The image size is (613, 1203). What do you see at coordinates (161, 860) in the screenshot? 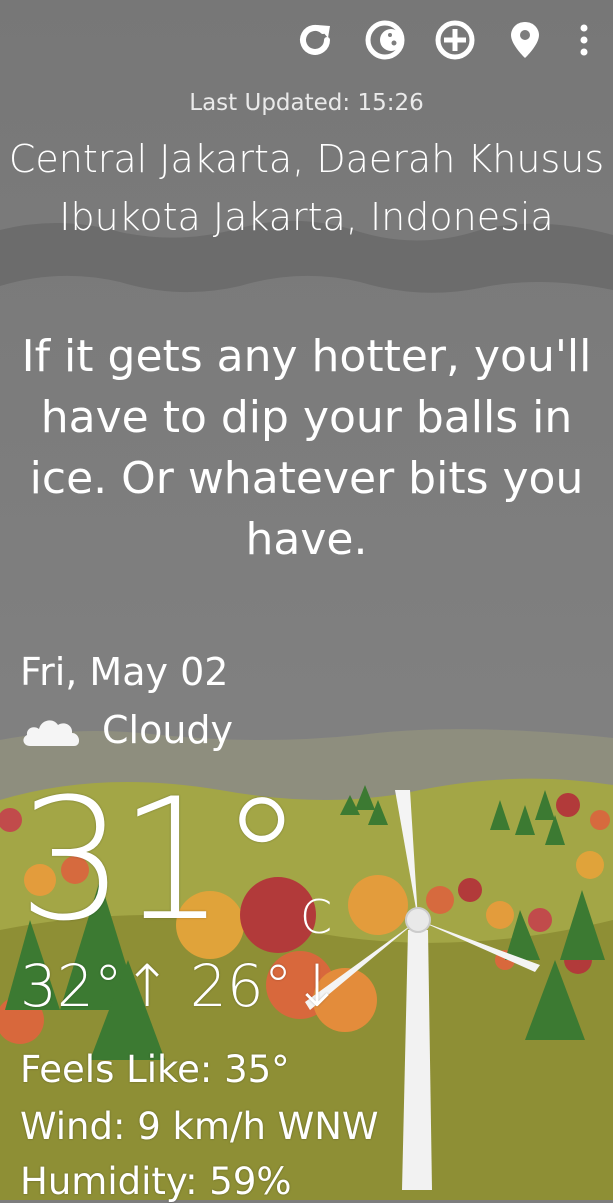
I see `current-temperature: 31°` at bounding box center [161, 860].